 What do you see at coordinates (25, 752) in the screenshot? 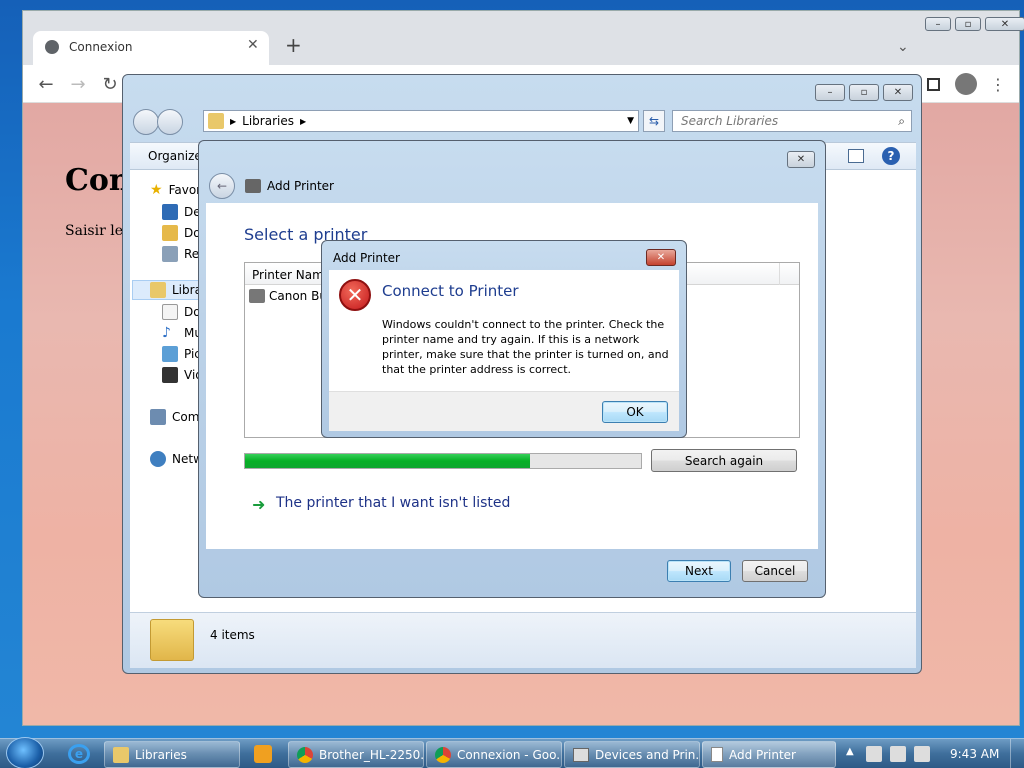
I see `start-button` at bounding box center [25, 752].